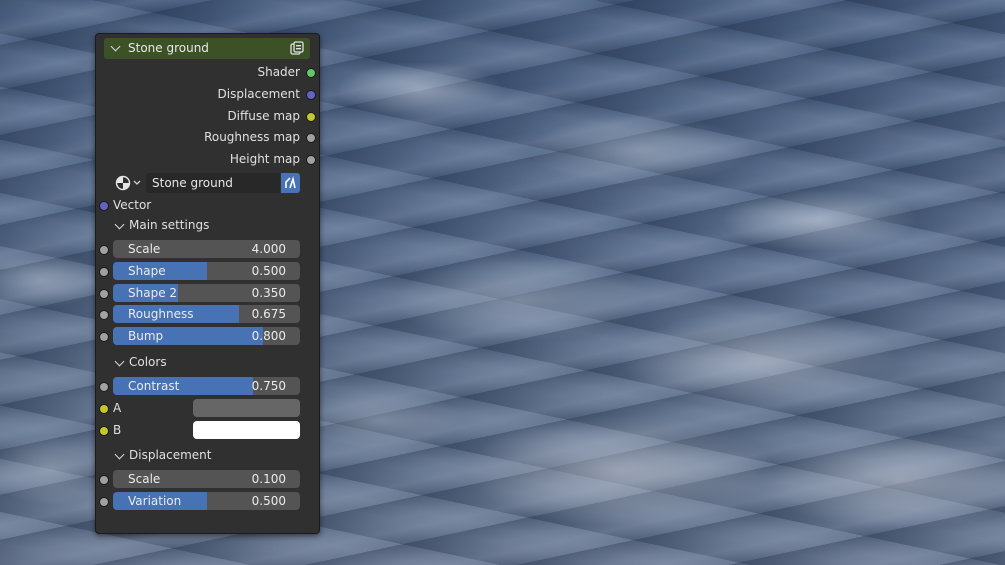 Image resolution: width=1005 pixels, height=565 pixels. I want to click on node-tree-icon, so click(128, 183).